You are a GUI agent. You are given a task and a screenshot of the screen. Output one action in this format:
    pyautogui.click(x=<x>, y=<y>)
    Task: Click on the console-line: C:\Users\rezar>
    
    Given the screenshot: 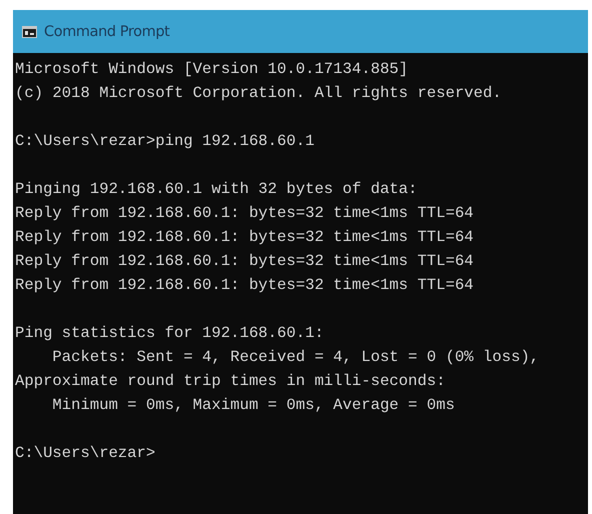 What is the action you would take?
    pyautogui.click(x=85, y=453)
    